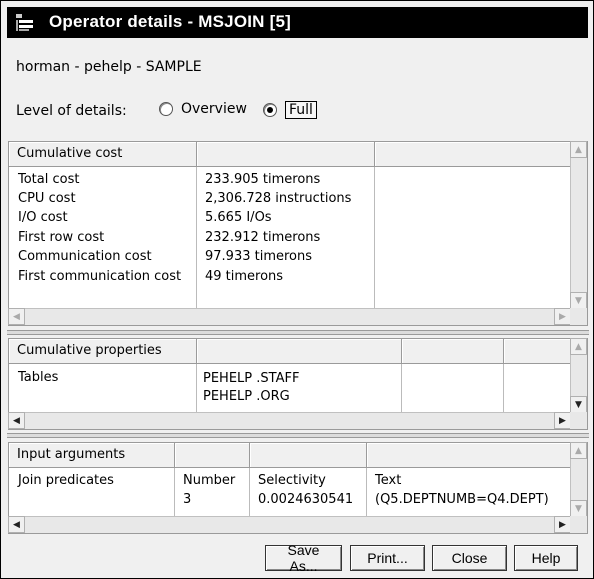 Image resolution: width=594 pixels, height=579 pixels. I want to click on level-of-details-label: Level of details:, so click(71, 111).